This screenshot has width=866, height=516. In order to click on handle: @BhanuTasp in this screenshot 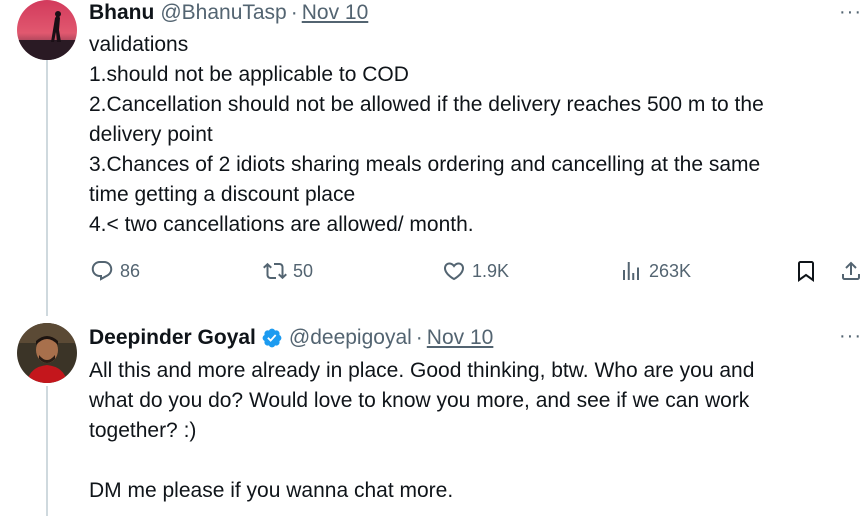, I will do `click(223, 13)`.